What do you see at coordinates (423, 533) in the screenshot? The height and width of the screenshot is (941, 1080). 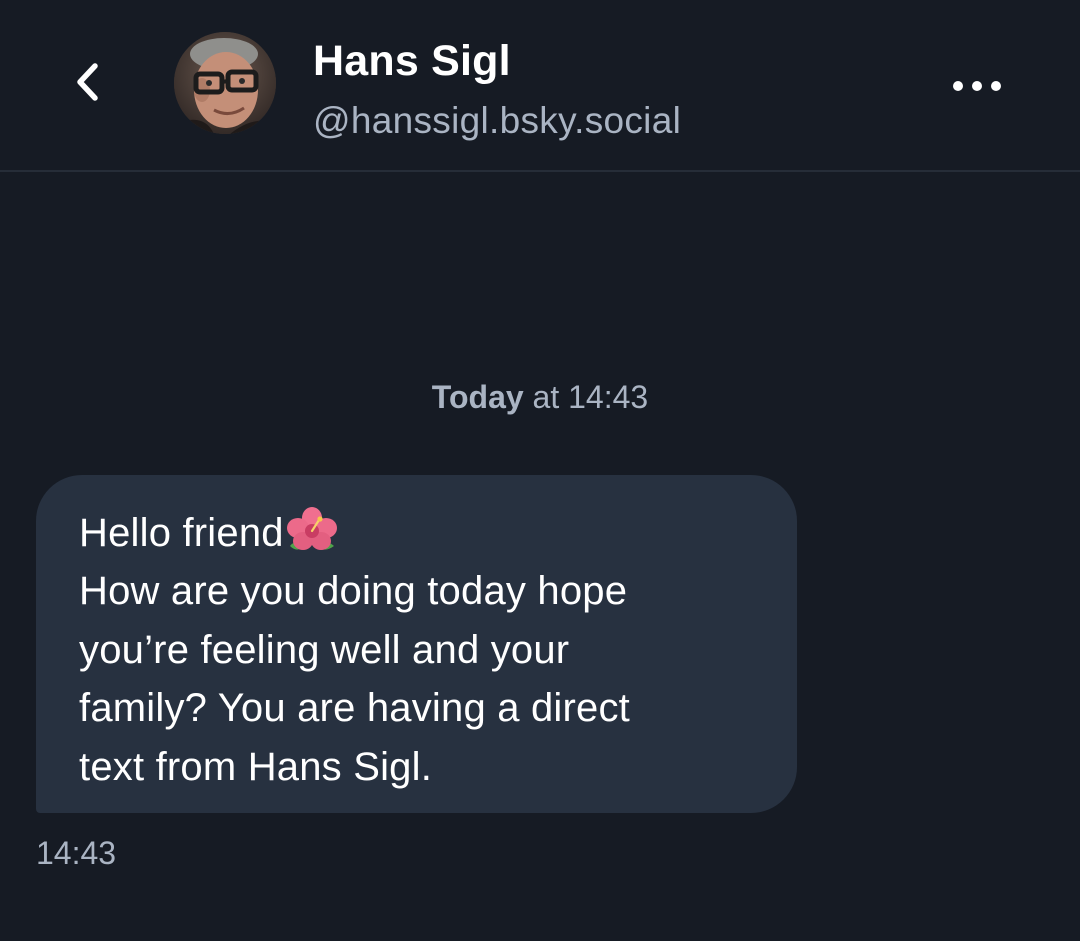 I see `message-line: Hello friend` at bounding box center [423, 533].